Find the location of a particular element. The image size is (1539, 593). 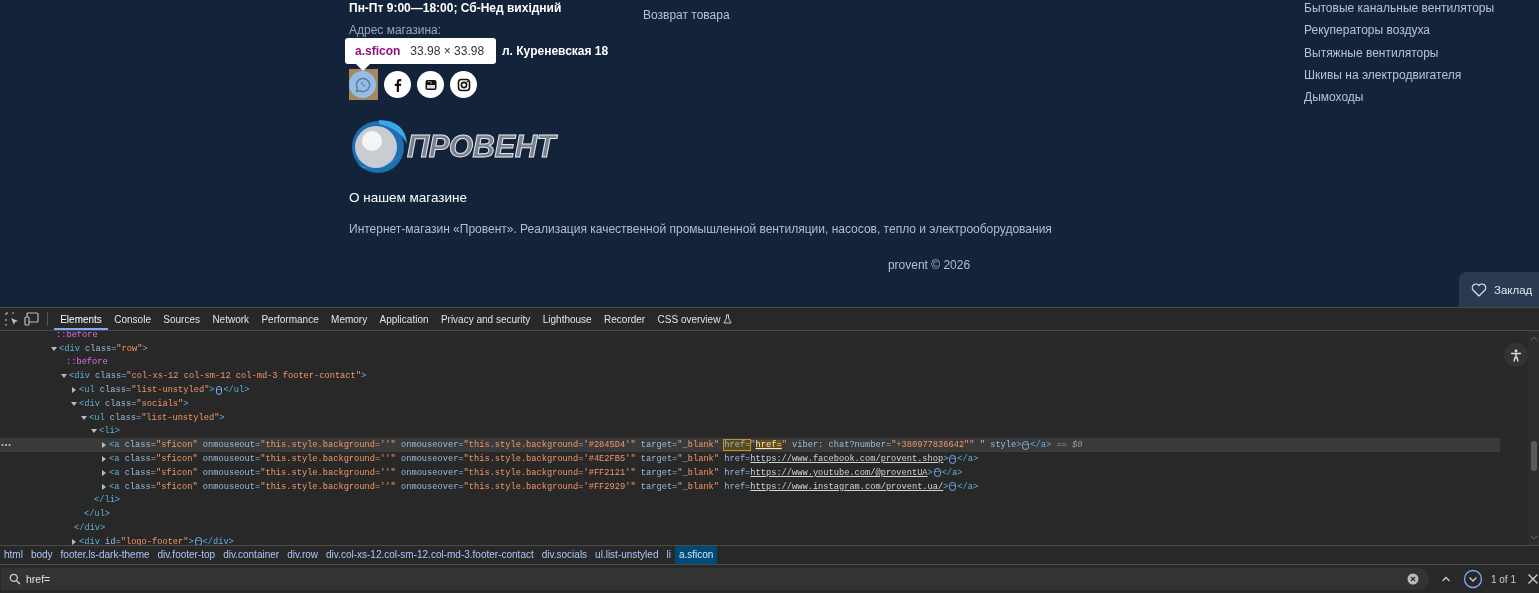

scroll-down-icon is located at coordinates (1533, 538).